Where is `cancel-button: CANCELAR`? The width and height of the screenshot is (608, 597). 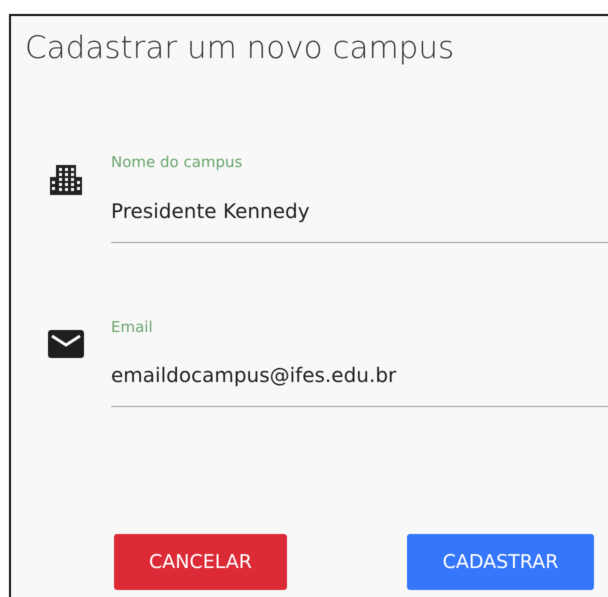 cancel-button: CANCELAR is located at coordinates (200, 562).